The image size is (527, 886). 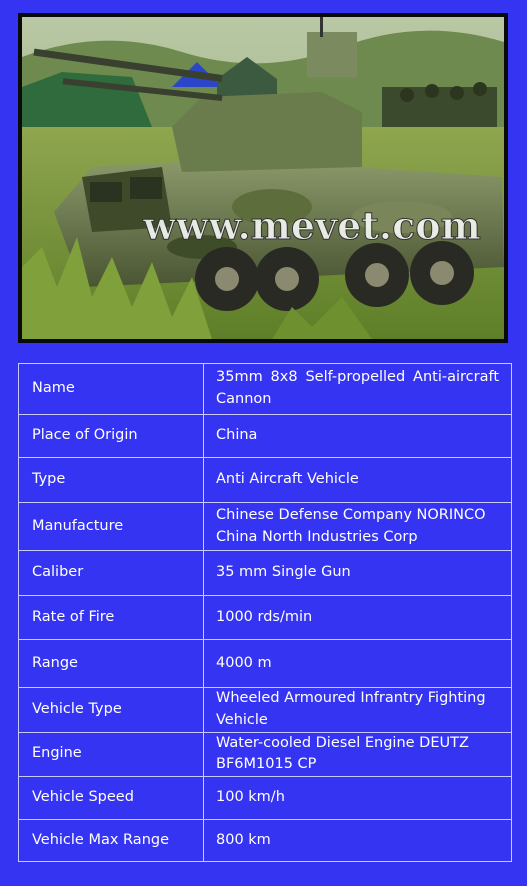 What do you see at coordinates (111, 389) in the screenshot?
I see `spec-label: Name` at bounding box center [111, 389].